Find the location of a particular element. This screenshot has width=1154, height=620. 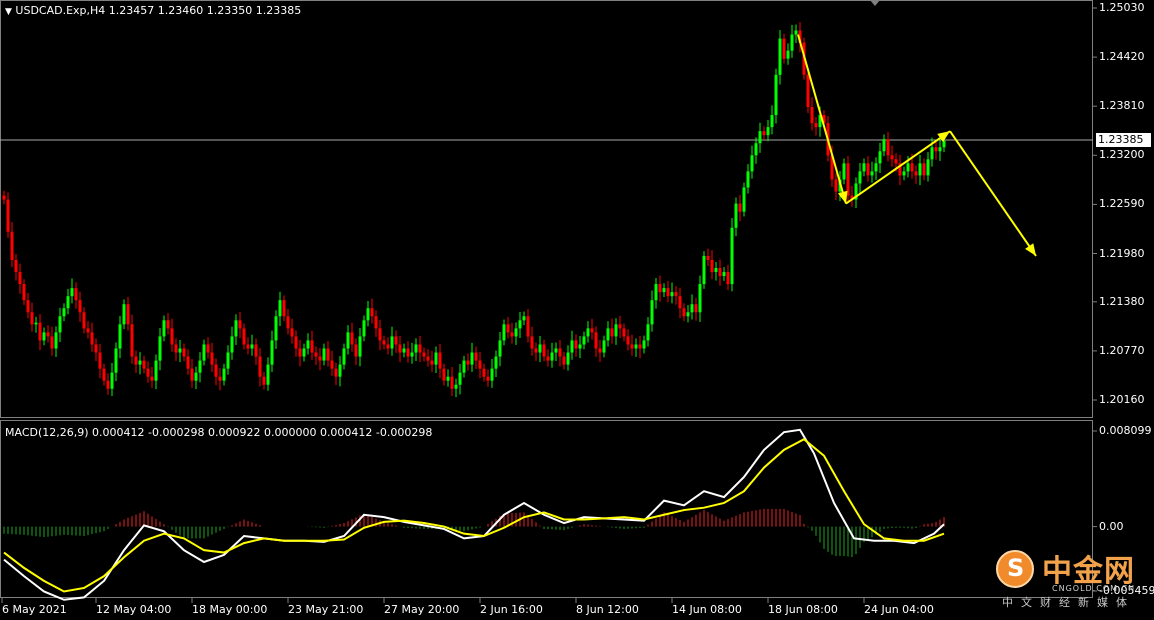

price-tick-label: 1.20160 is located at coordinates (1122, 399).